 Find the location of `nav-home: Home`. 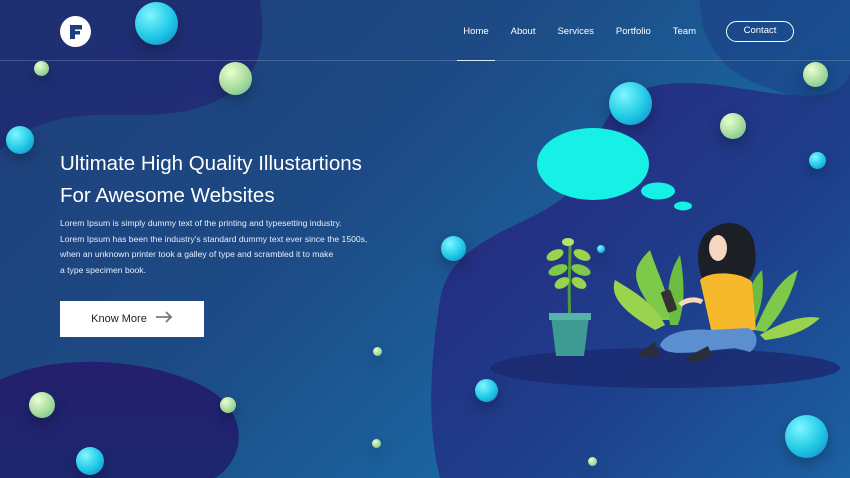

nav-home: Home is located at coordinates (476, 41).